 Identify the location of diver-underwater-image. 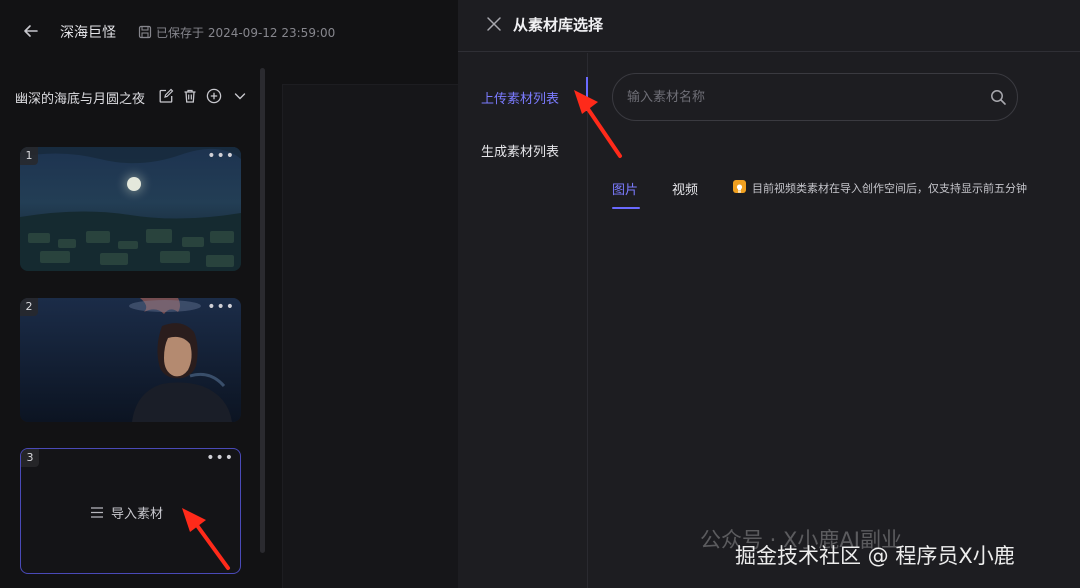
(130, 360).